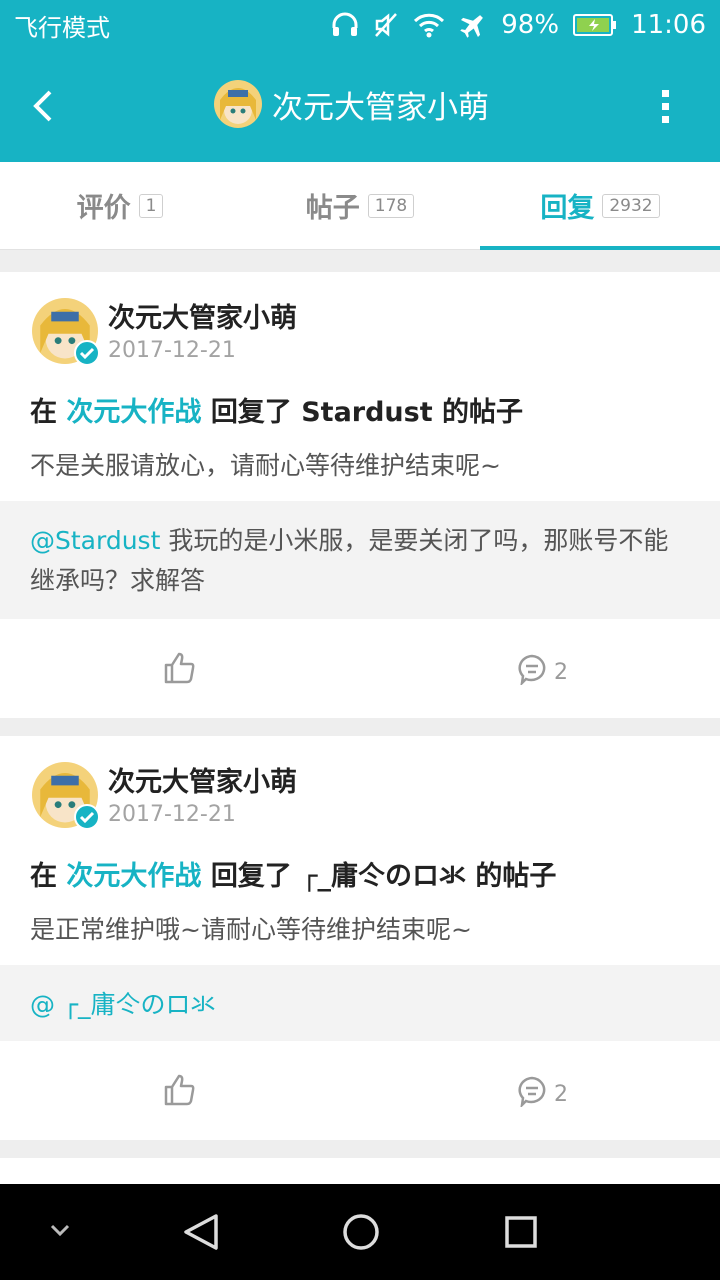 The image size is (720, 1280). Describe the element at coordinates (95, 540) in the screenshot. I see `mention-link: @Stardust` at that location.